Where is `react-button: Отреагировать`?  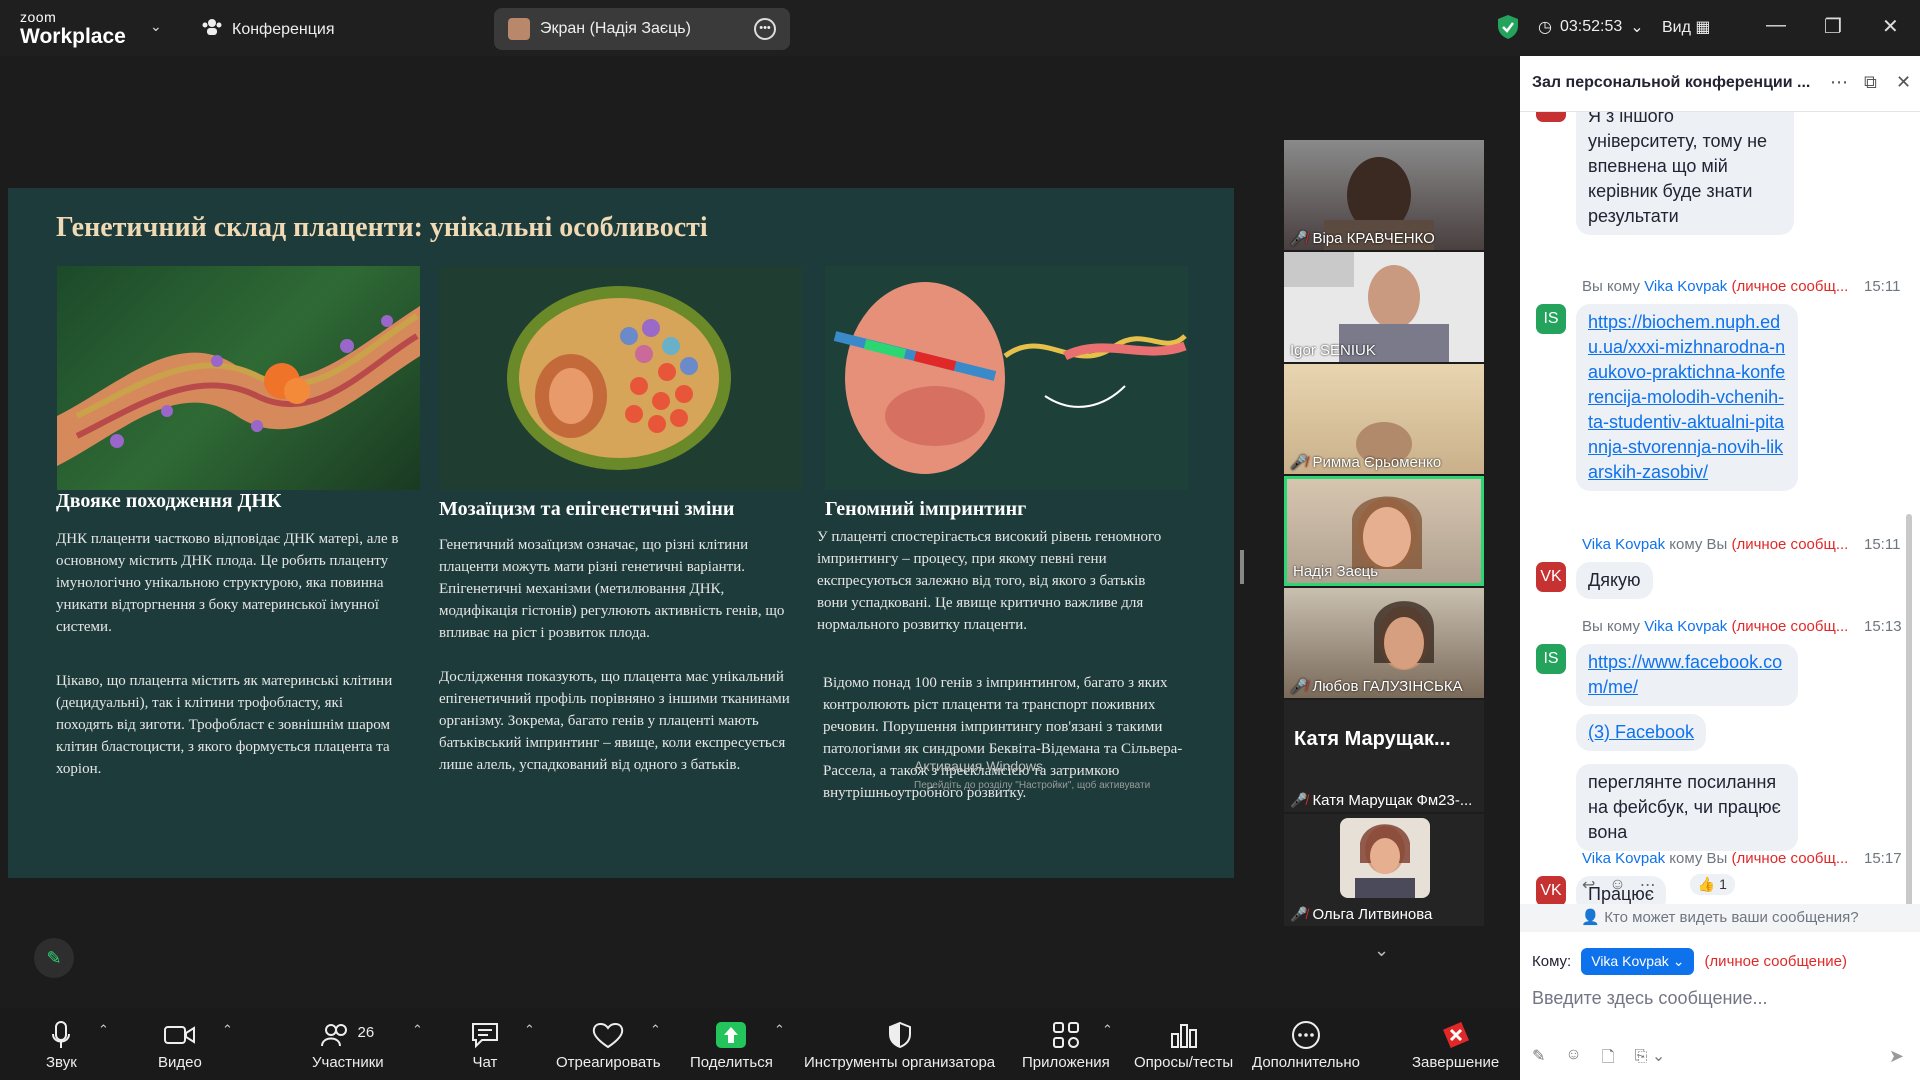
react-button: Отреагировать is located at coordinates (608, 1043).